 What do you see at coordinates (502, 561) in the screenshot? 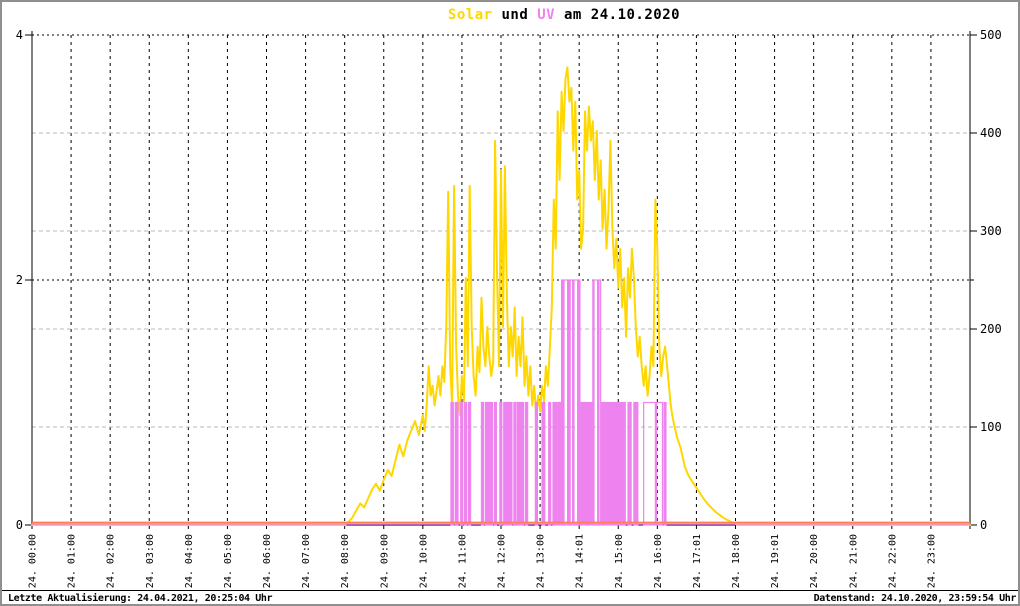
I see `x-tick-label: 24. 12:00` at bounding box center [502, 561].